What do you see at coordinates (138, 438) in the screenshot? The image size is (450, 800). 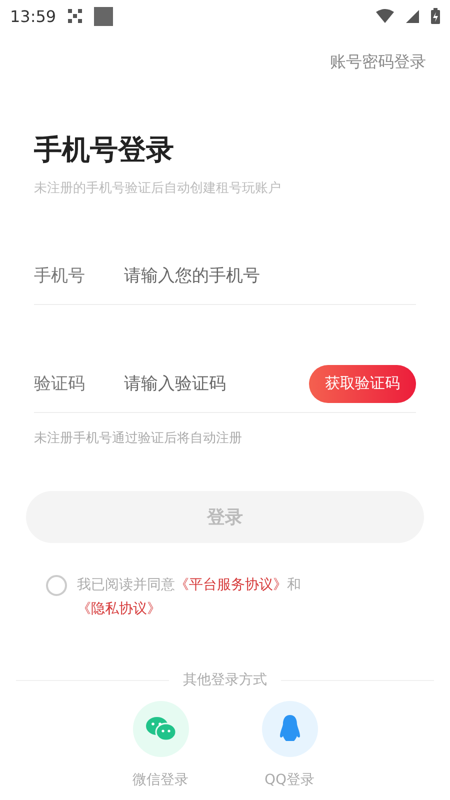 I see `hint-text: 未注册手机号通过验证后将自动注册` at bounding box center [138, 438].